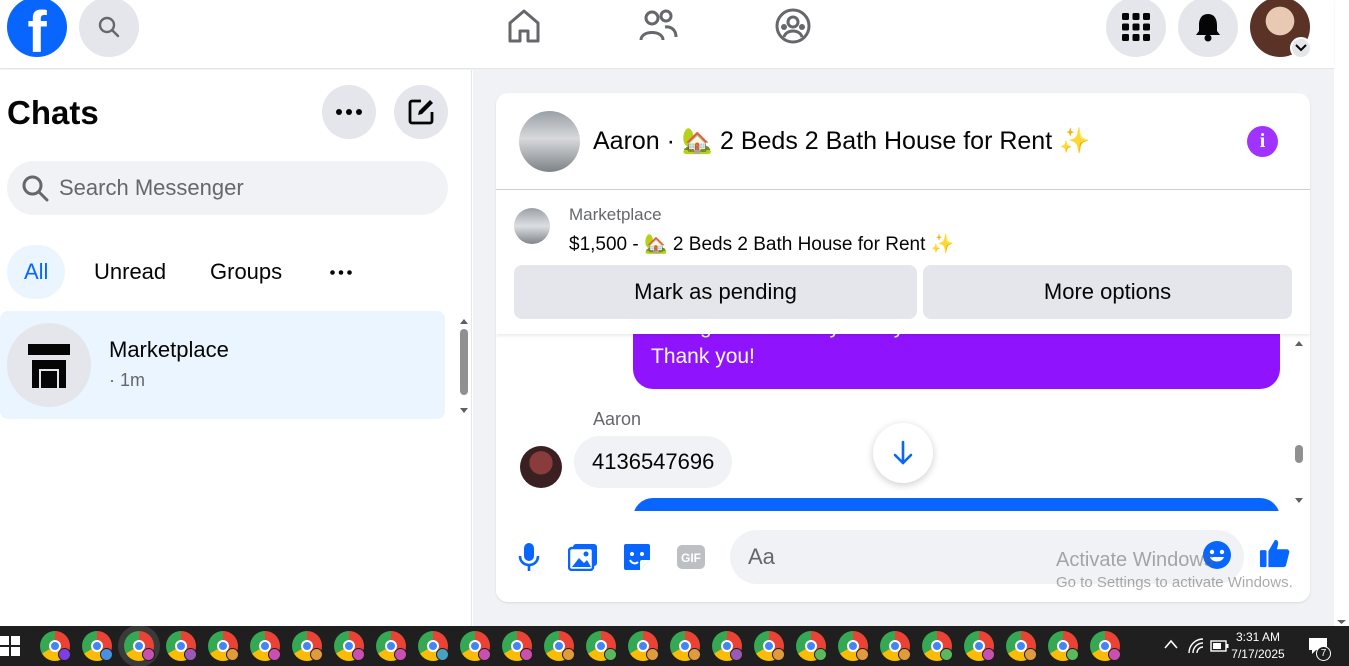 This screenshot has width=1349, height=666. What do you see at coordinates (1196, 646) in the screenshot?
I see `network-icon` at bounding box center [1196, 646].